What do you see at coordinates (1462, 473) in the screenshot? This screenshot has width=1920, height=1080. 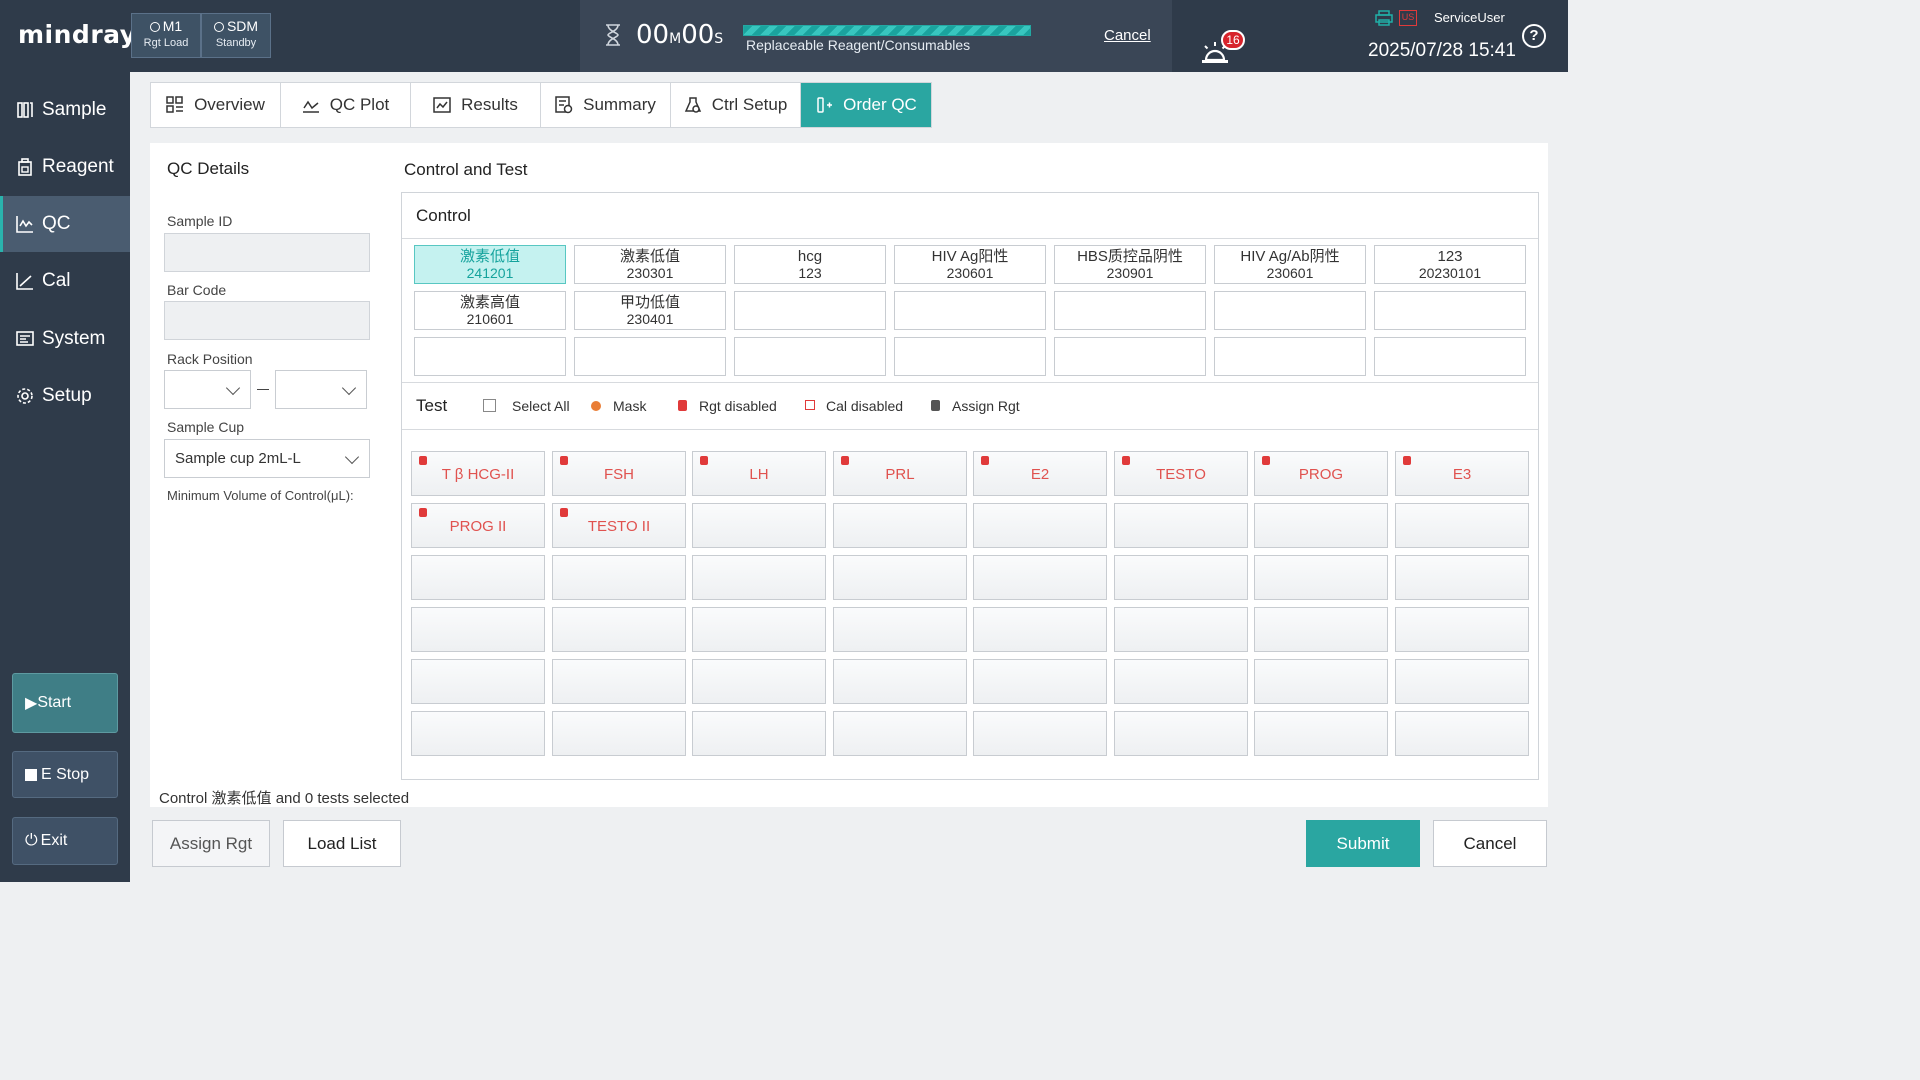 I see `test-cell: E3` at bounding box center [1462, 473].